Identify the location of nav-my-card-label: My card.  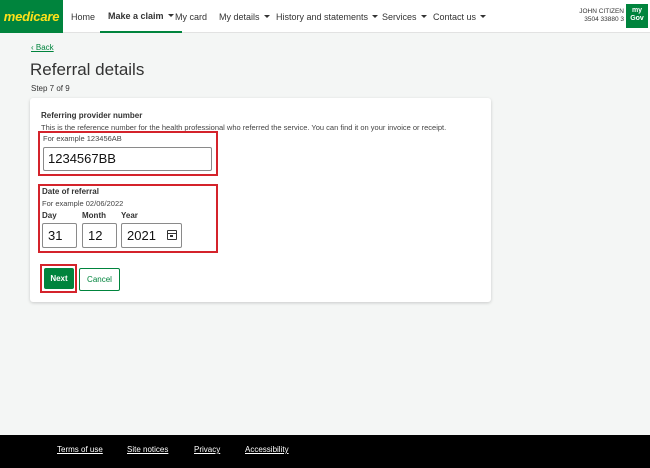
(191, 16).